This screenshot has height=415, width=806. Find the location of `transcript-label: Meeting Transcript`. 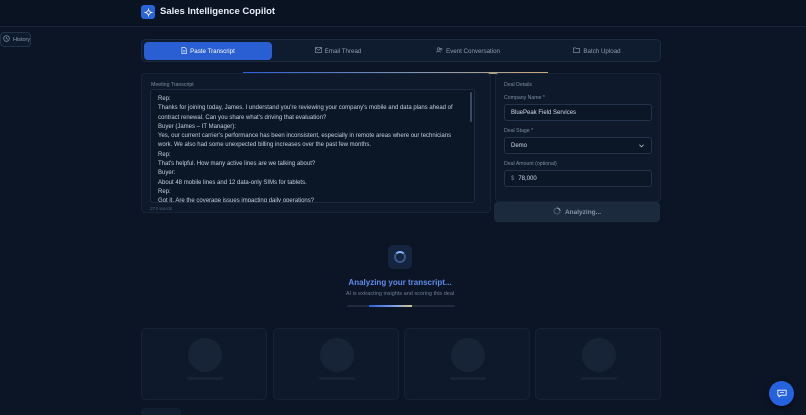

transcript-label: Meeting Transcript is located at coordinates (172, 85).